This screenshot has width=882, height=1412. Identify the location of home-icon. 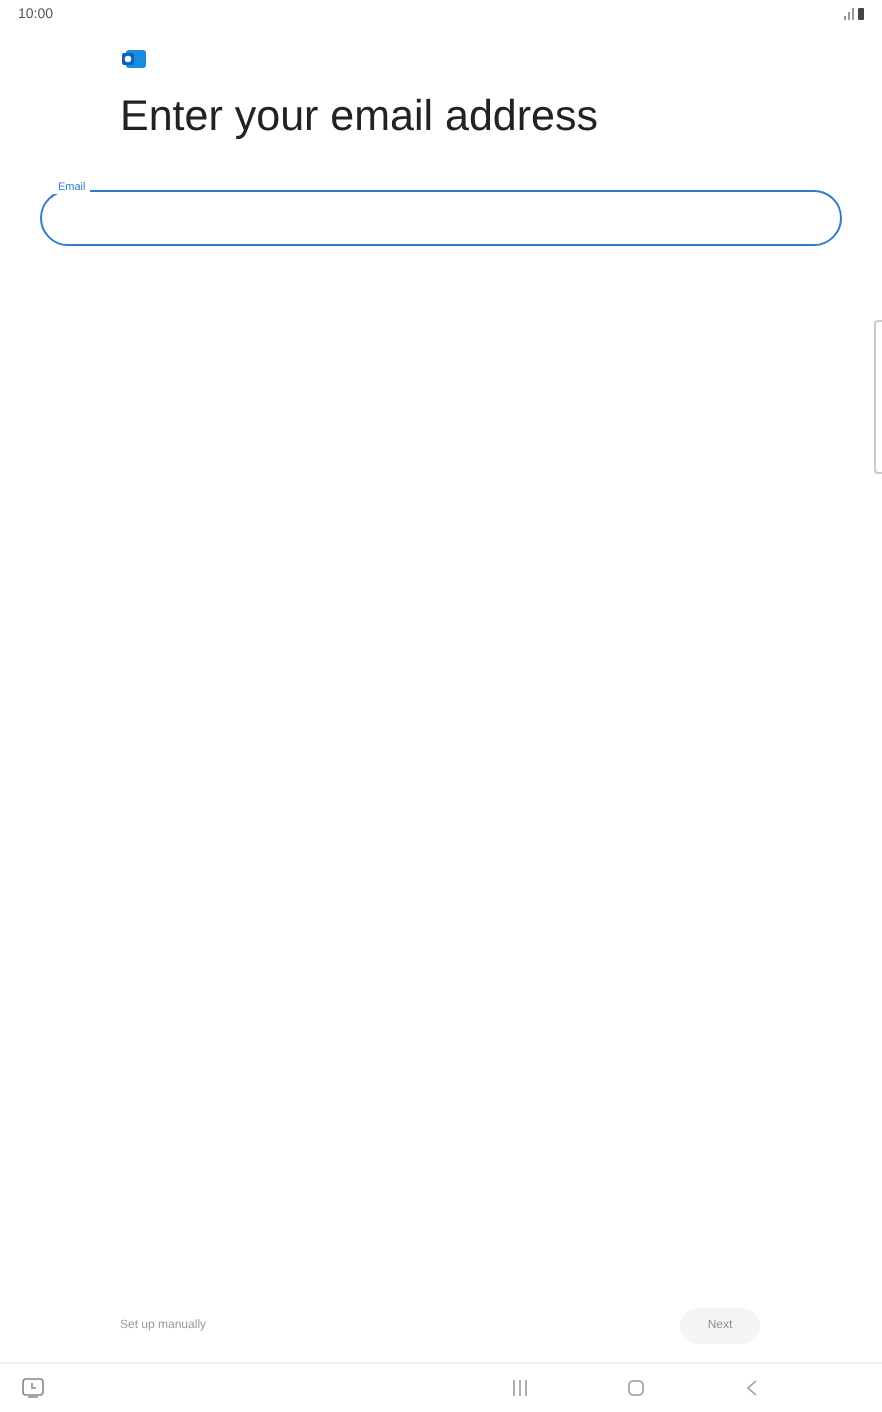
(636, 1388).